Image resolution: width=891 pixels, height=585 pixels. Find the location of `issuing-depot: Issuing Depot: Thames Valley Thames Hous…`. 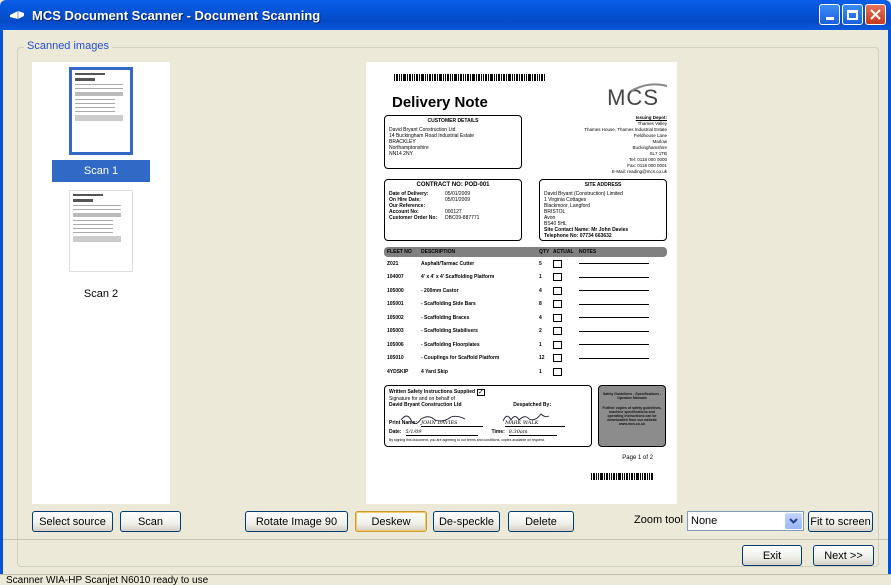

issuing-depot: Issuing Depot: Thames Valley Thames Hous… is located at coordinates (608, 145).